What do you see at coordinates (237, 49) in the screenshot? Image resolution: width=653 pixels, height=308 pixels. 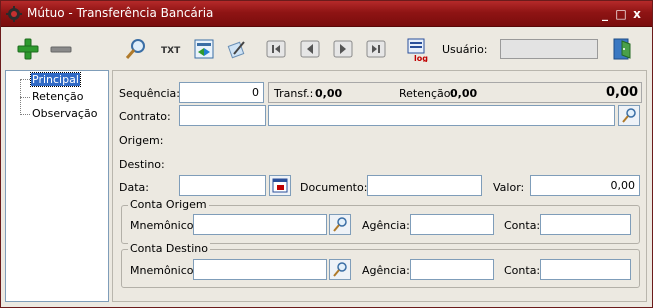 I see `edit-icon` at bounding box center [237, 49].